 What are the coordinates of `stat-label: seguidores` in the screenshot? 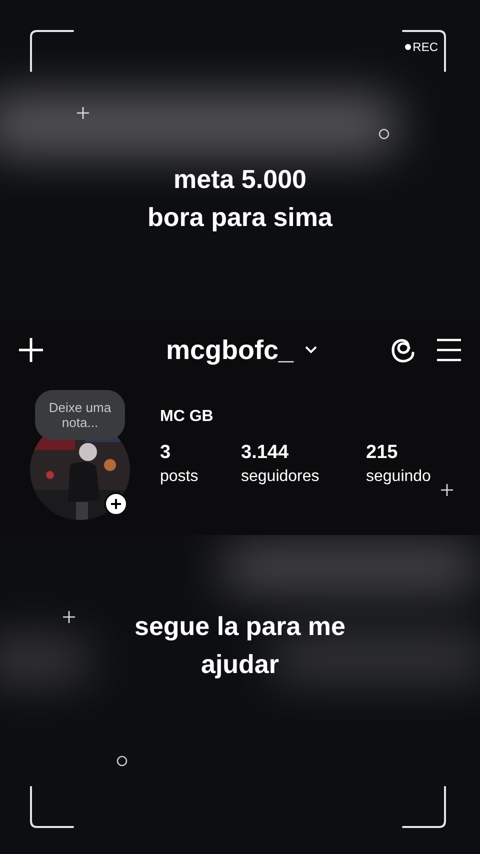 It's located at (280, 477).